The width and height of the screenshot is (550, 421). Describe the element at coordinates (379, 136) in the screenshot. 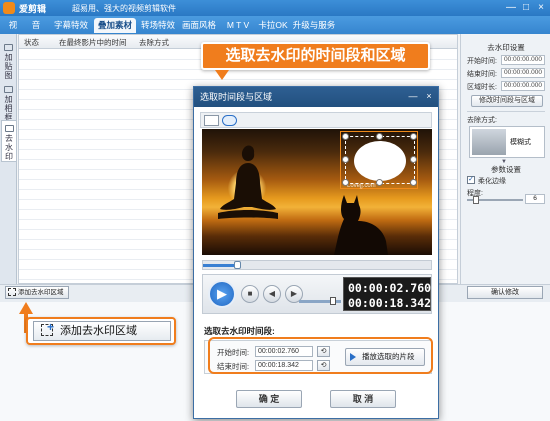

I see `resize-handle-n` at that location.